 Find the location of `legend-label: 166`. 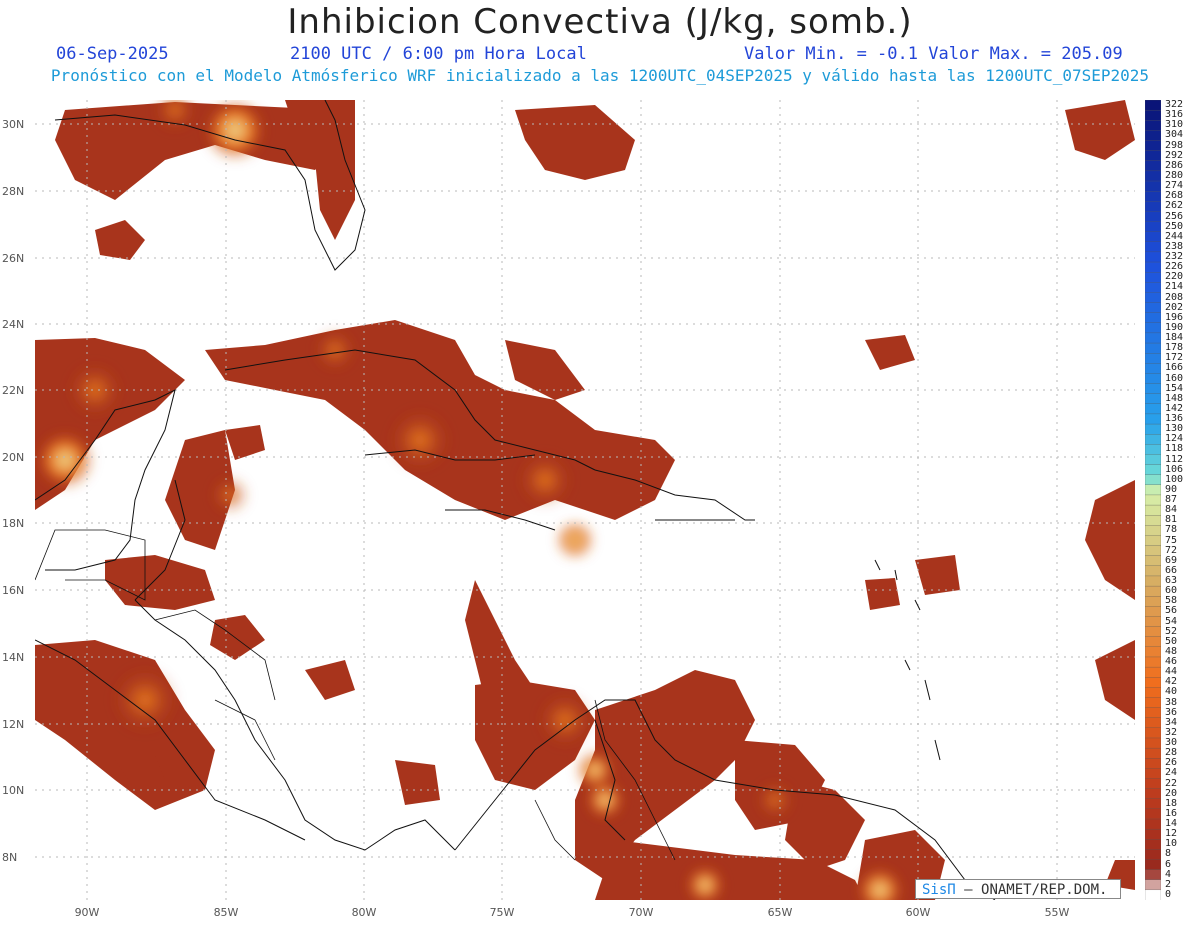

legend-label: 166 is located at coordinates (1174, 368).